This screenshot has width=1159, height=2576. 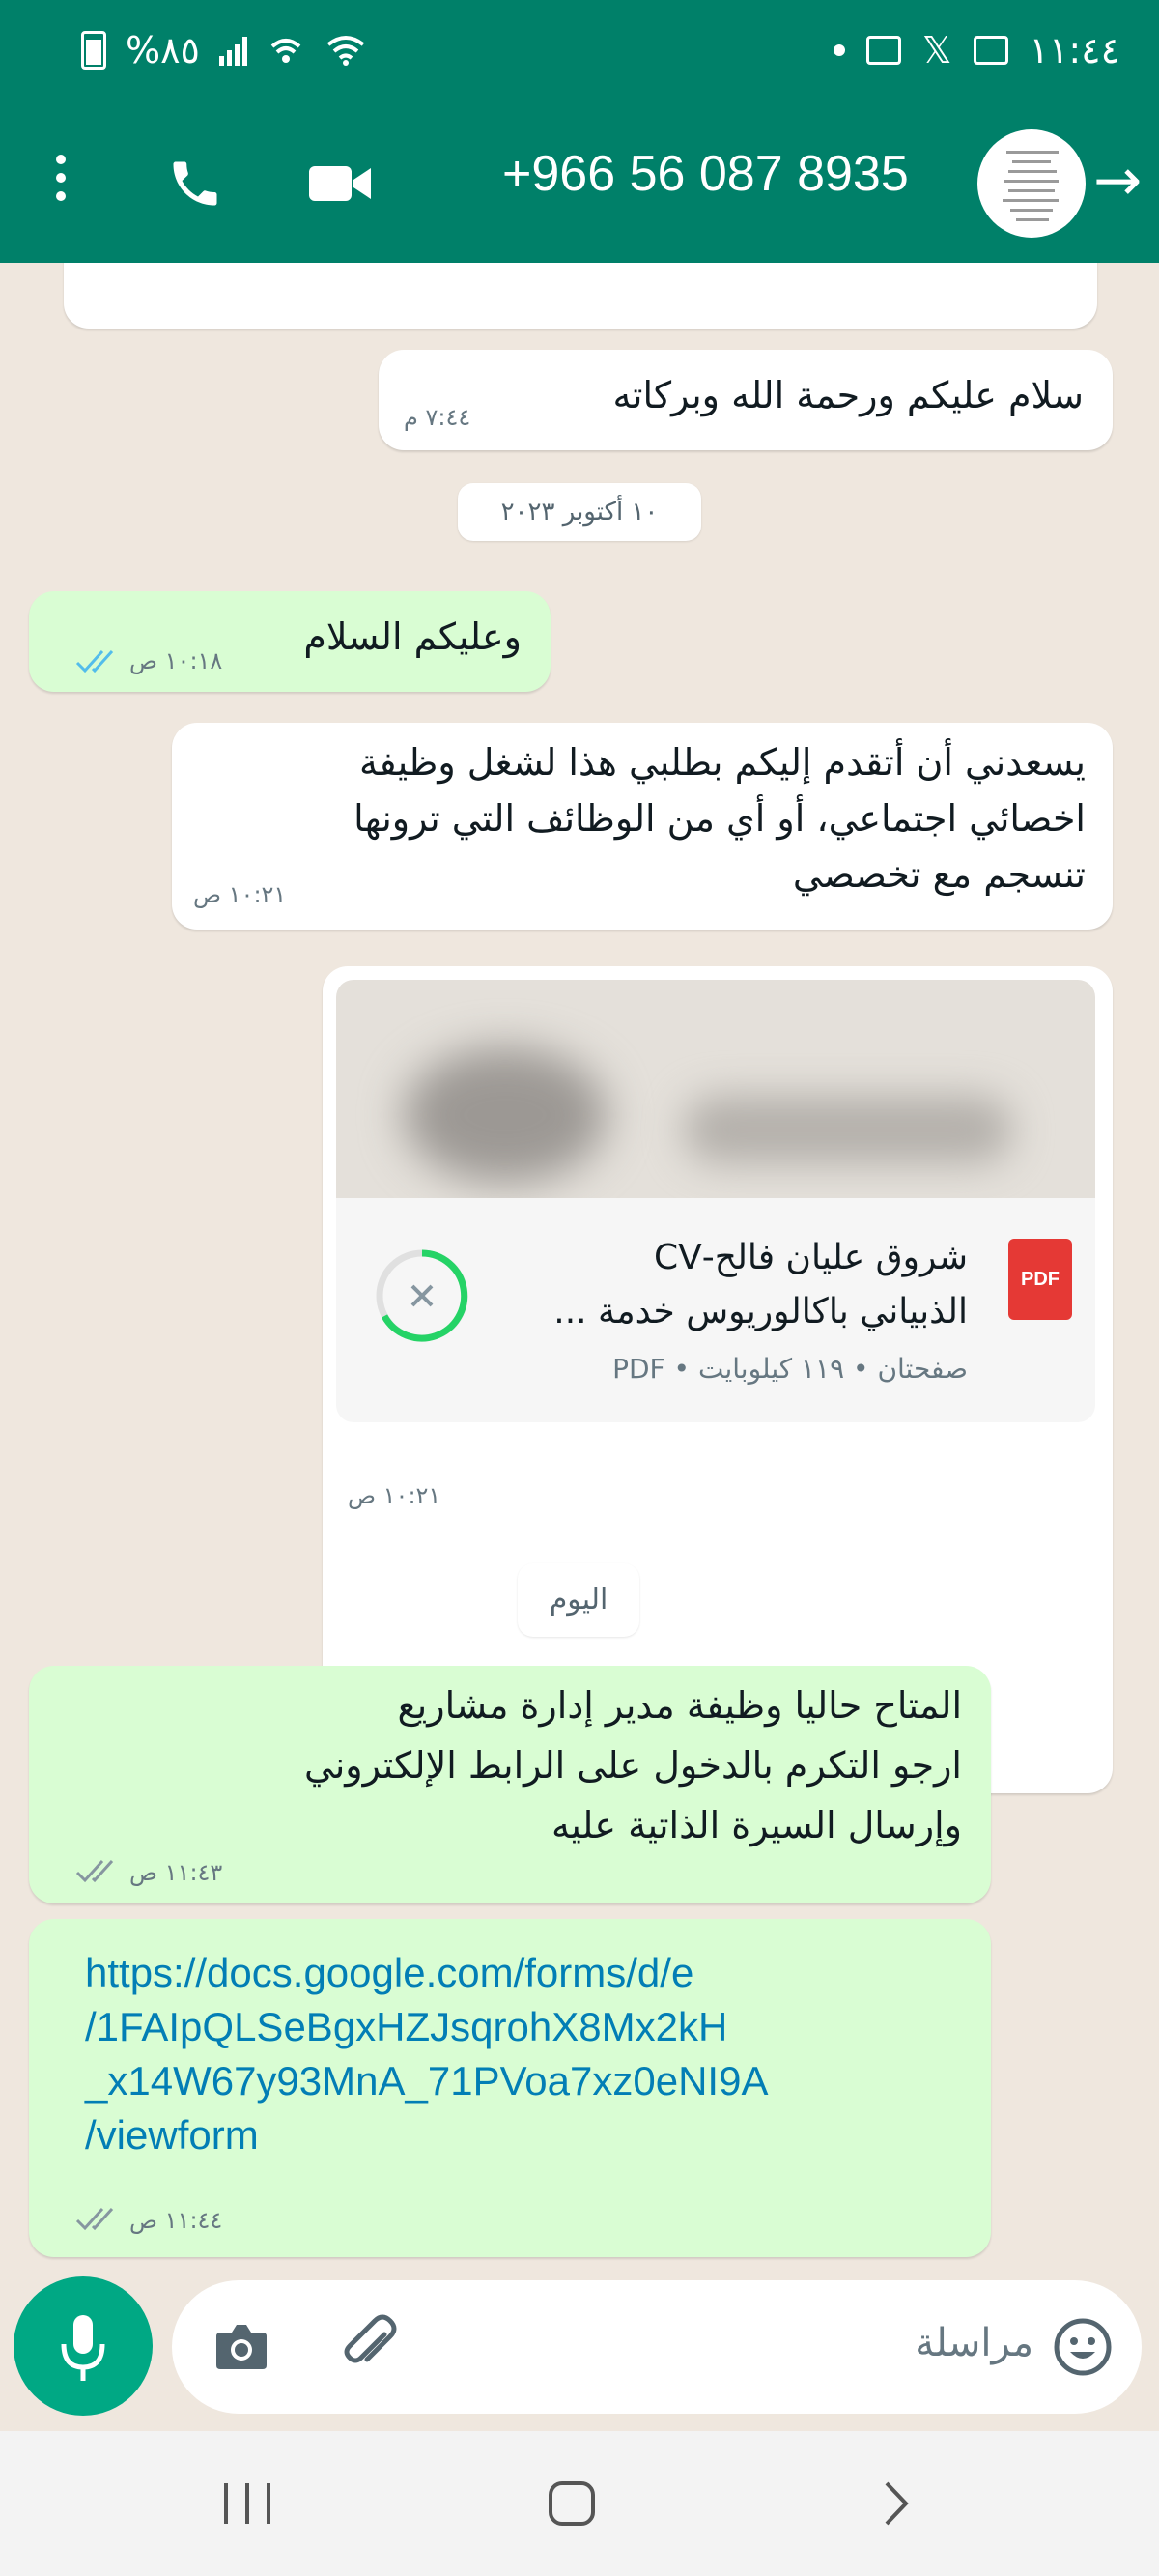 What do you see at coordinates (990, 51) in the screenshot?
I see `gallery-icon` at bounding box center [990, 51].